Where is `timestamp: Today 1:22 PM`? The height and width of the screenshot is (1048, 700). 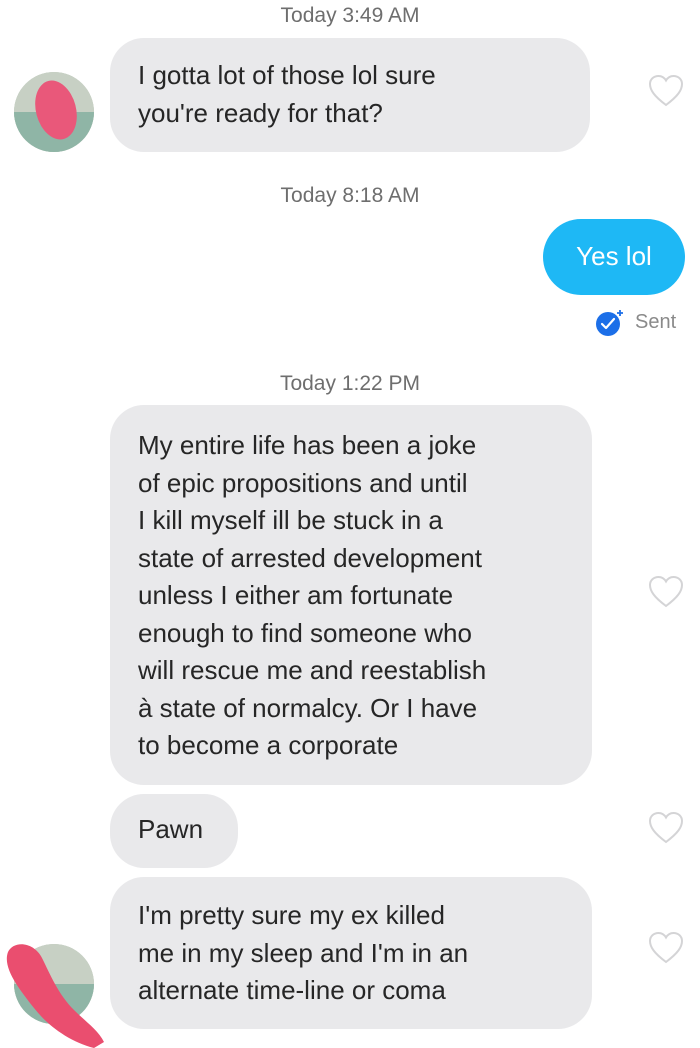
timestamp: Today 1:22 PM is located at coordinates (350, 383).